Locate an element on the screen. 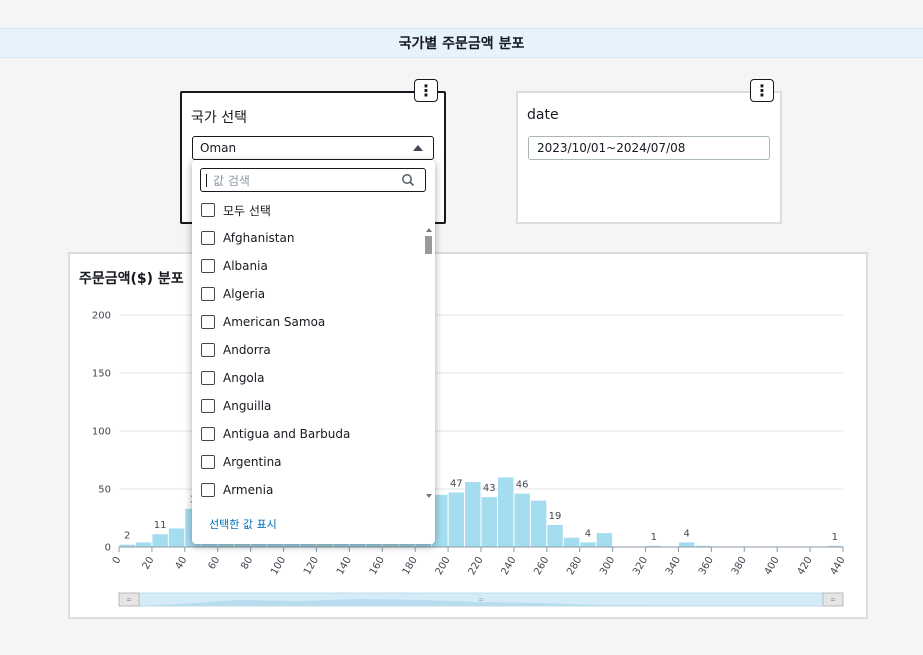  x-tick-label: 280 is located at coordinates (574, 566).